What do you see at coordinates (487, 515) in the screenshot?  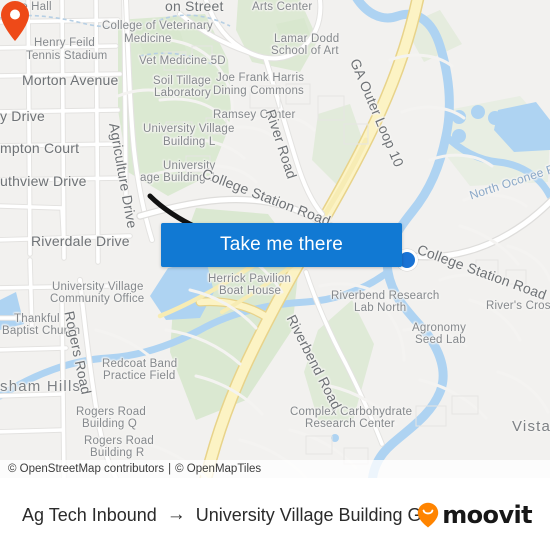 I see `moovit-wordmark: moovit` at bounding box center [487, 515].